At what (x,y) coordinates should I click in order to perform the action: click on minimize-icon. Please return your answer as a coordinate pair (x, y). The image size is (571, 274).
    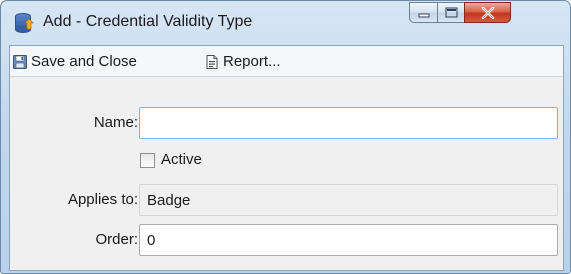
    Looking at the image, I should click on (423, 15).